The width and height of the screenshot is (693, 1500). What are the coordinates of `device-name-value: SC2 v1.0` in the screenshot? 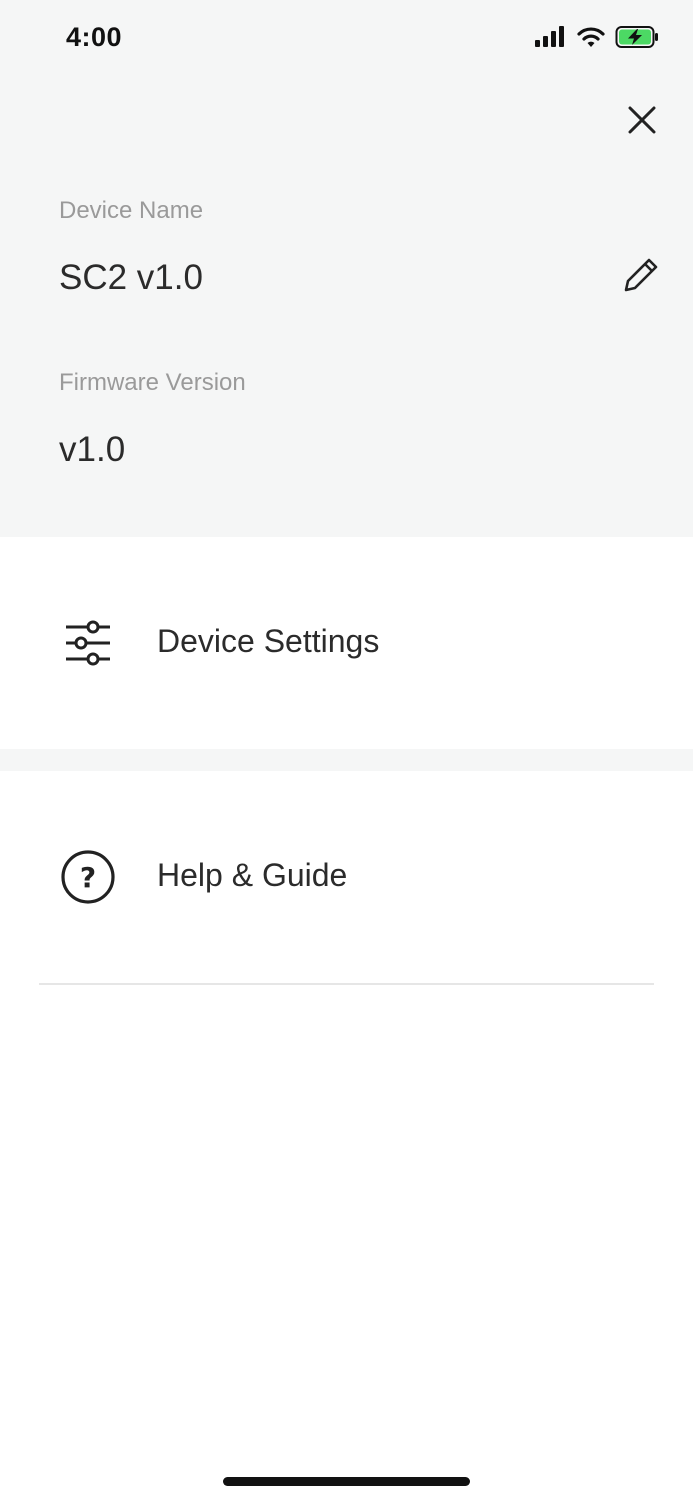 It's located at (131, 277).